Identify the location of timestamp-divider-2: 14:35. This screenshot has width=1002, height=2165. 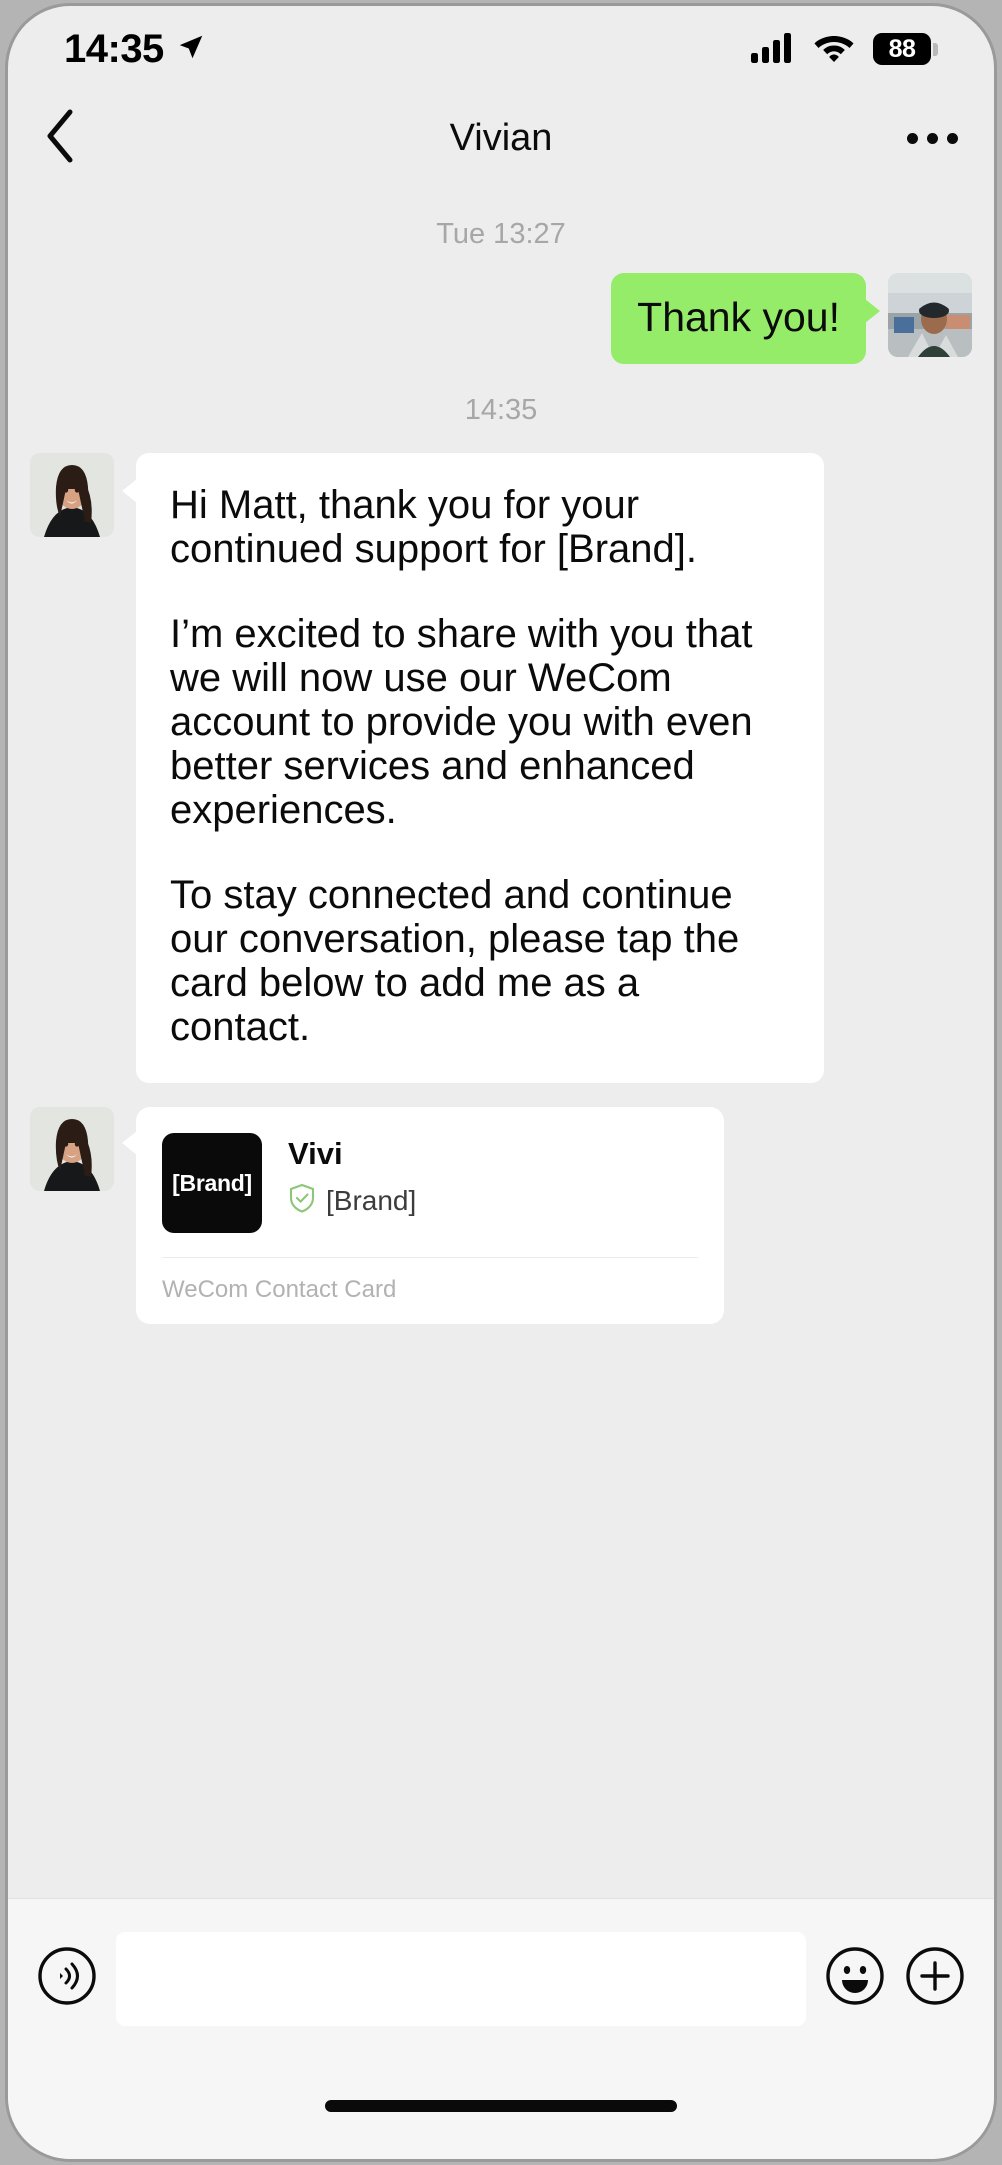
(501, 410).